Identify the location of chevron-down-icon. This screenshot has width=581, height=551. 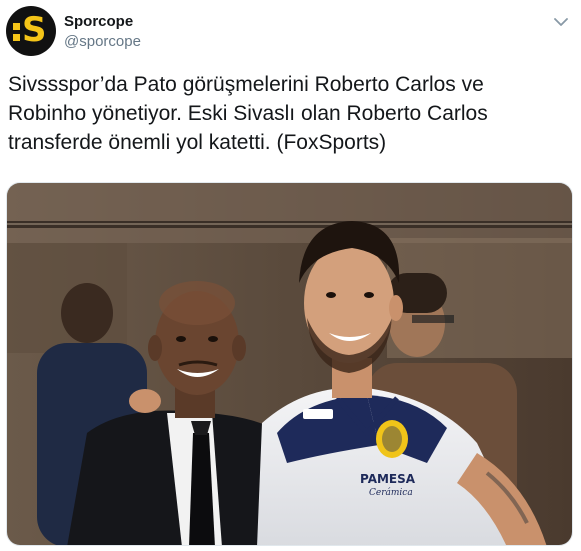
(561, 21).